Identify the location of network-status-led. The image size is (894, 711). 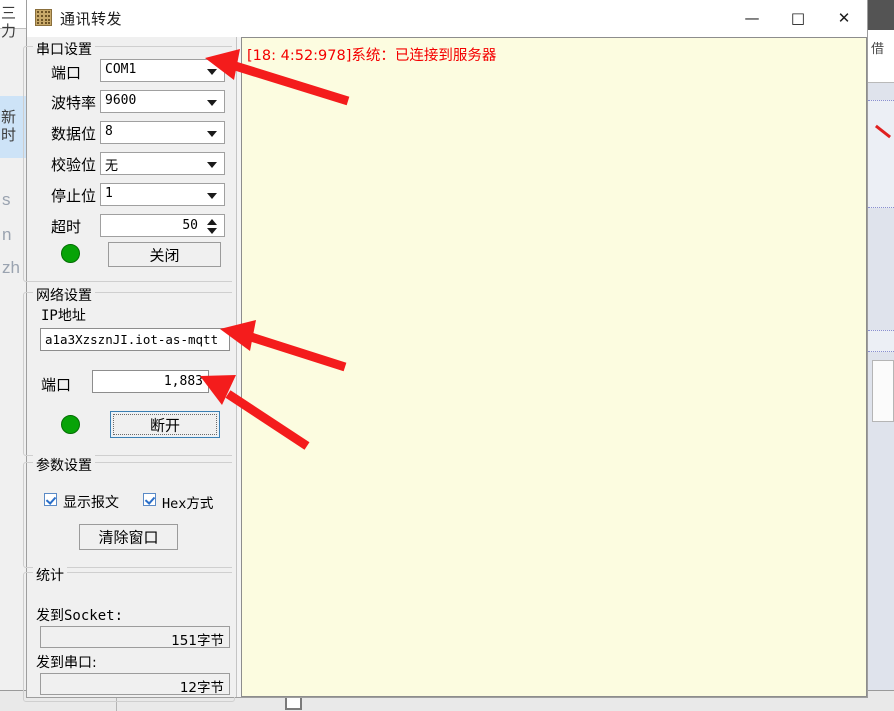
(70, 424).